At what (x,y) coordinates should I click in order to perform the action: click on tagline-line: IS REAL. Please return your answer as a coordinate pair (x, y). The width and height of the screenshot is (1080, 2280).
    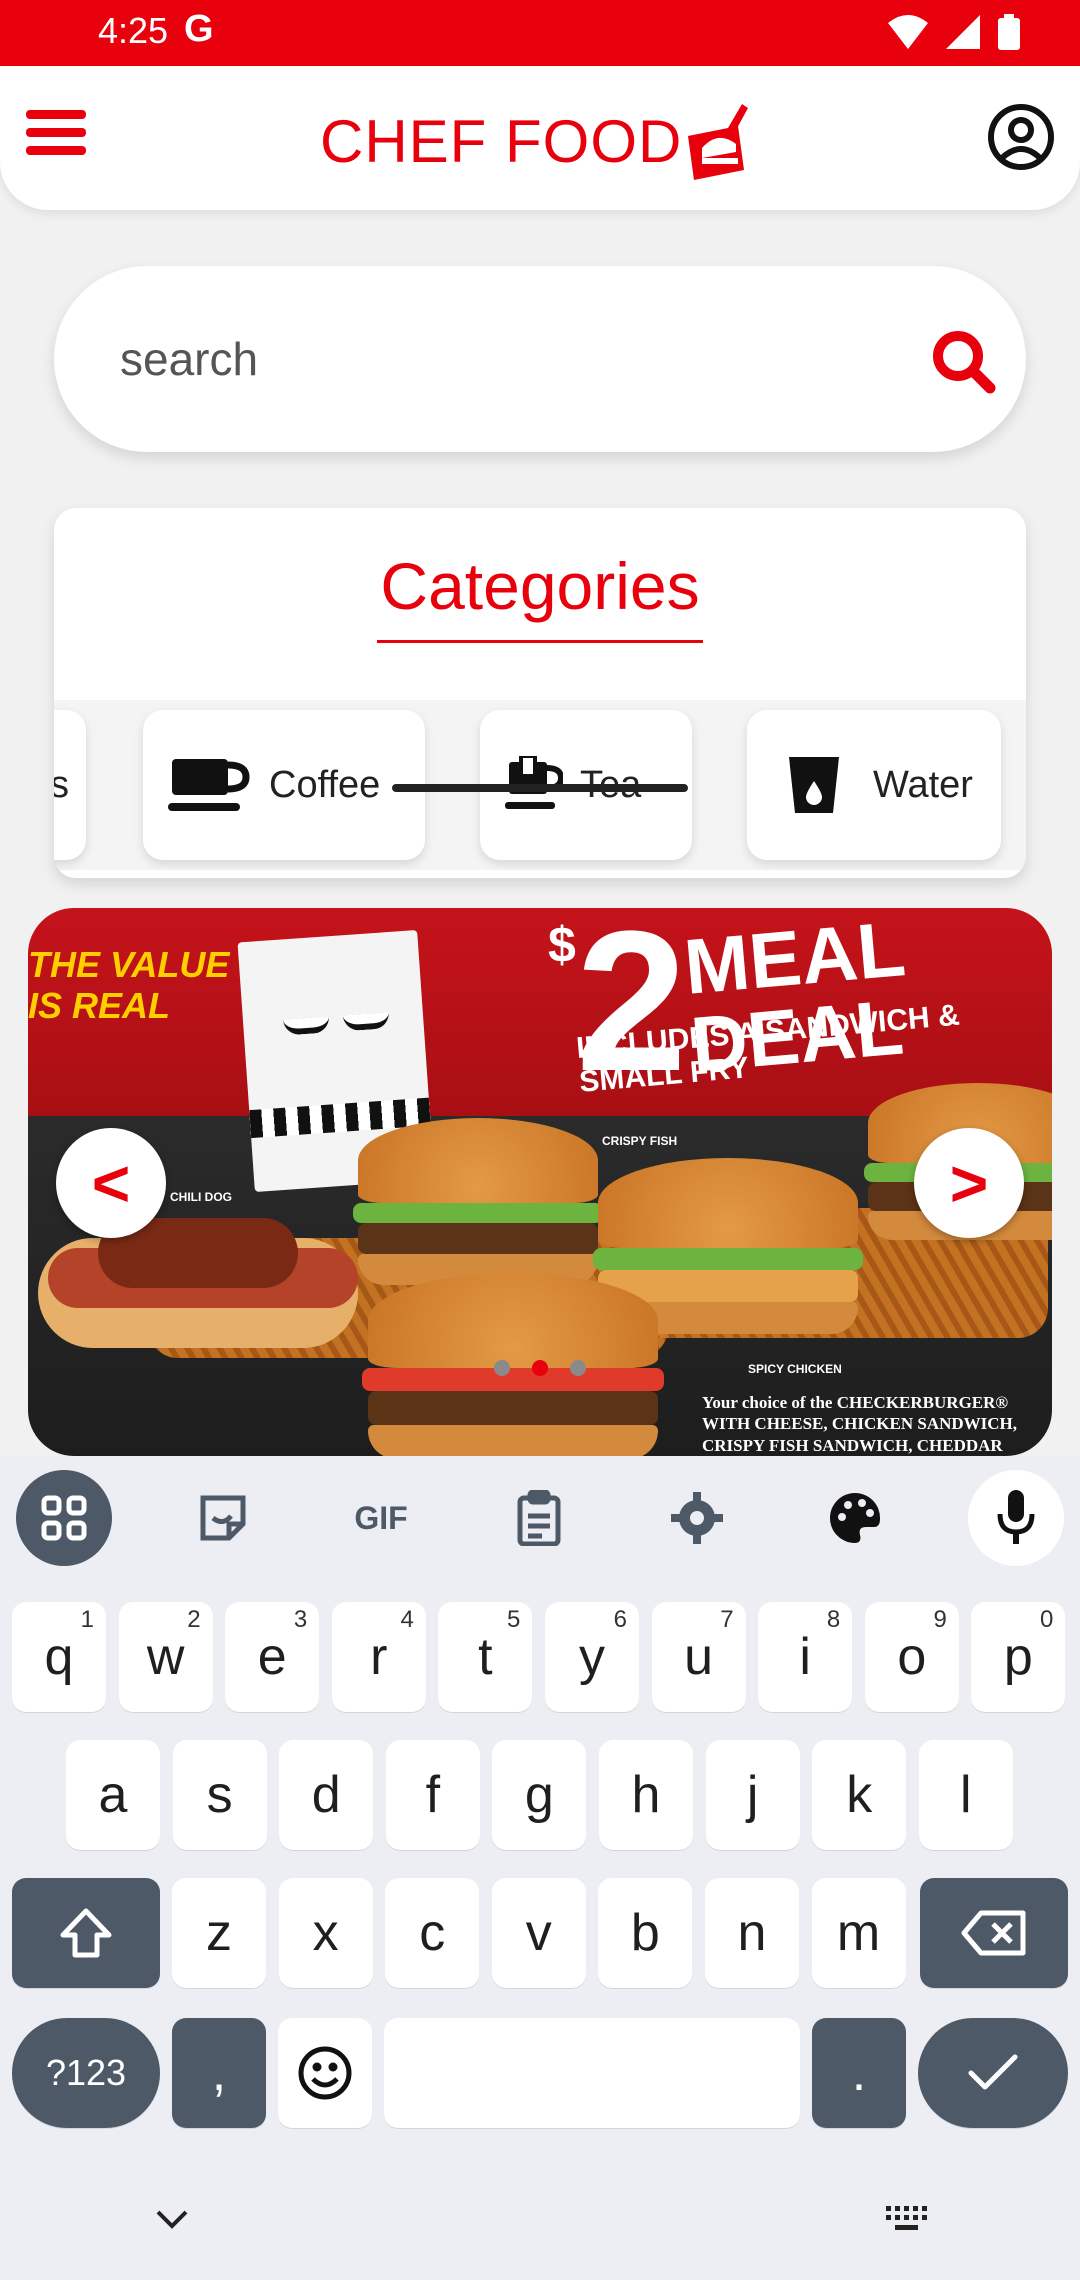
    Looking at the image, I should click on (99, 1006).